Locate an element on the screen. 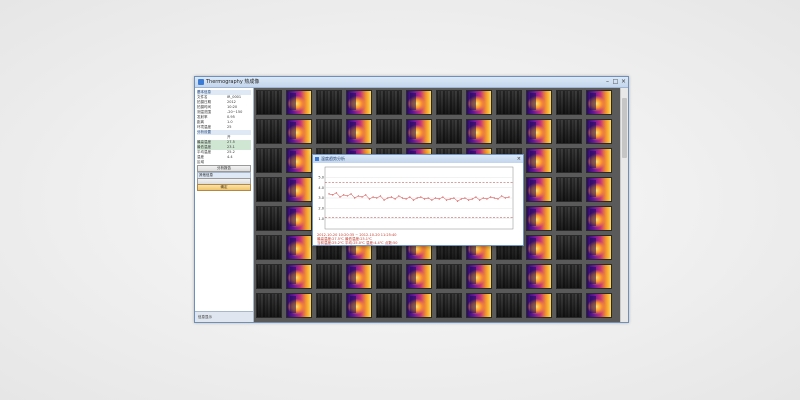 This screenshot has height=400, width=800. close-button: × is located at coordinates (623, 81).